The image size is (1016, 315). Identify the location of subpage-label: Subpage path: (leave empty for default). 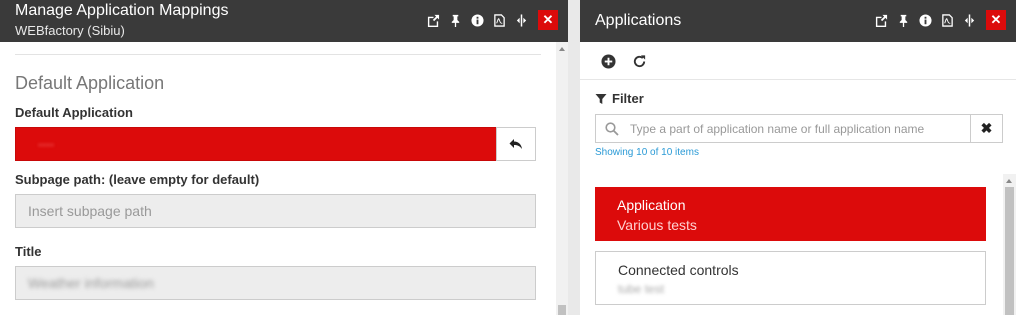
(137, 179).